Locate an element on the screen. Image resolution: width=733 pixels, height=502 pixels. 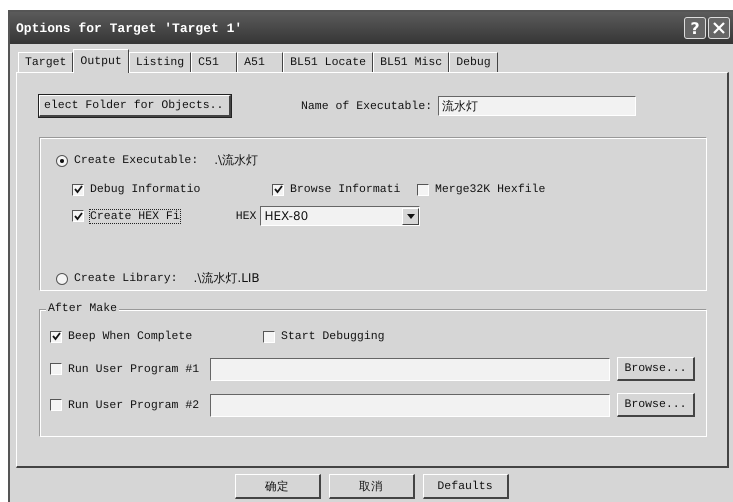
radio-label: Create Executable: is located at coordinates (136, 160).